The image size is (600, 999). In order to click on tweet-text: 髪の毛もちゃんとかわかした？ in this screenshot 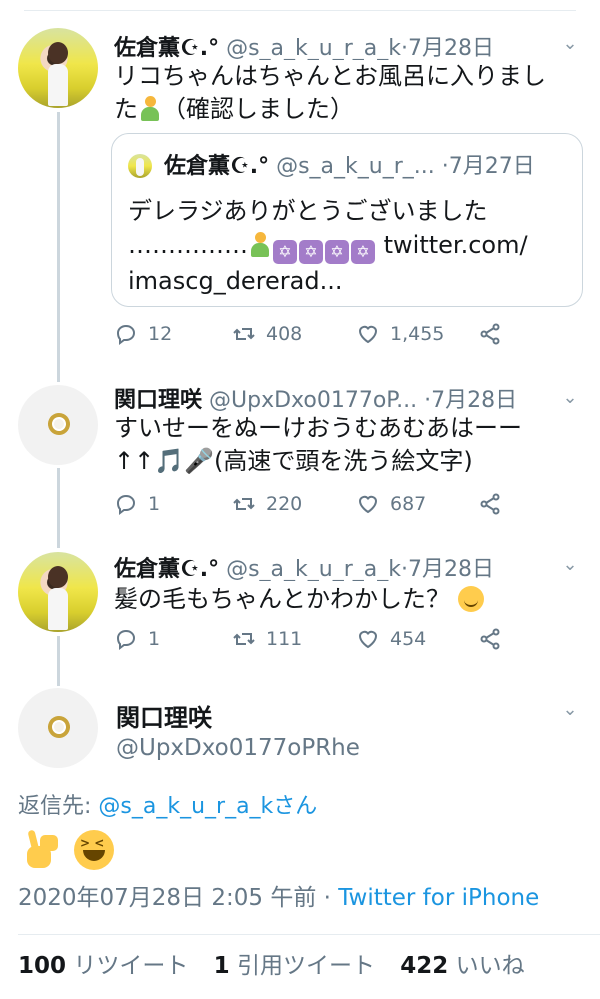, I will do `click(347, 599)`.